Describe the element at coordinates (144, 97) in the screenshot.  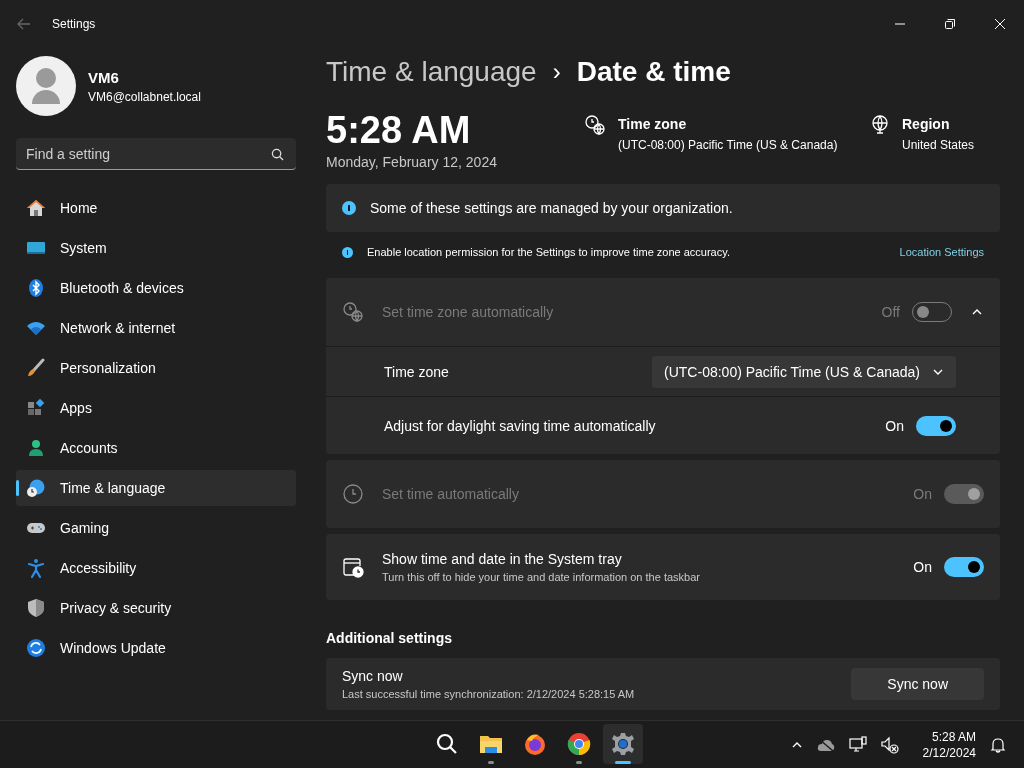
I see `user-email: VM6@collabnet.local` at that location.